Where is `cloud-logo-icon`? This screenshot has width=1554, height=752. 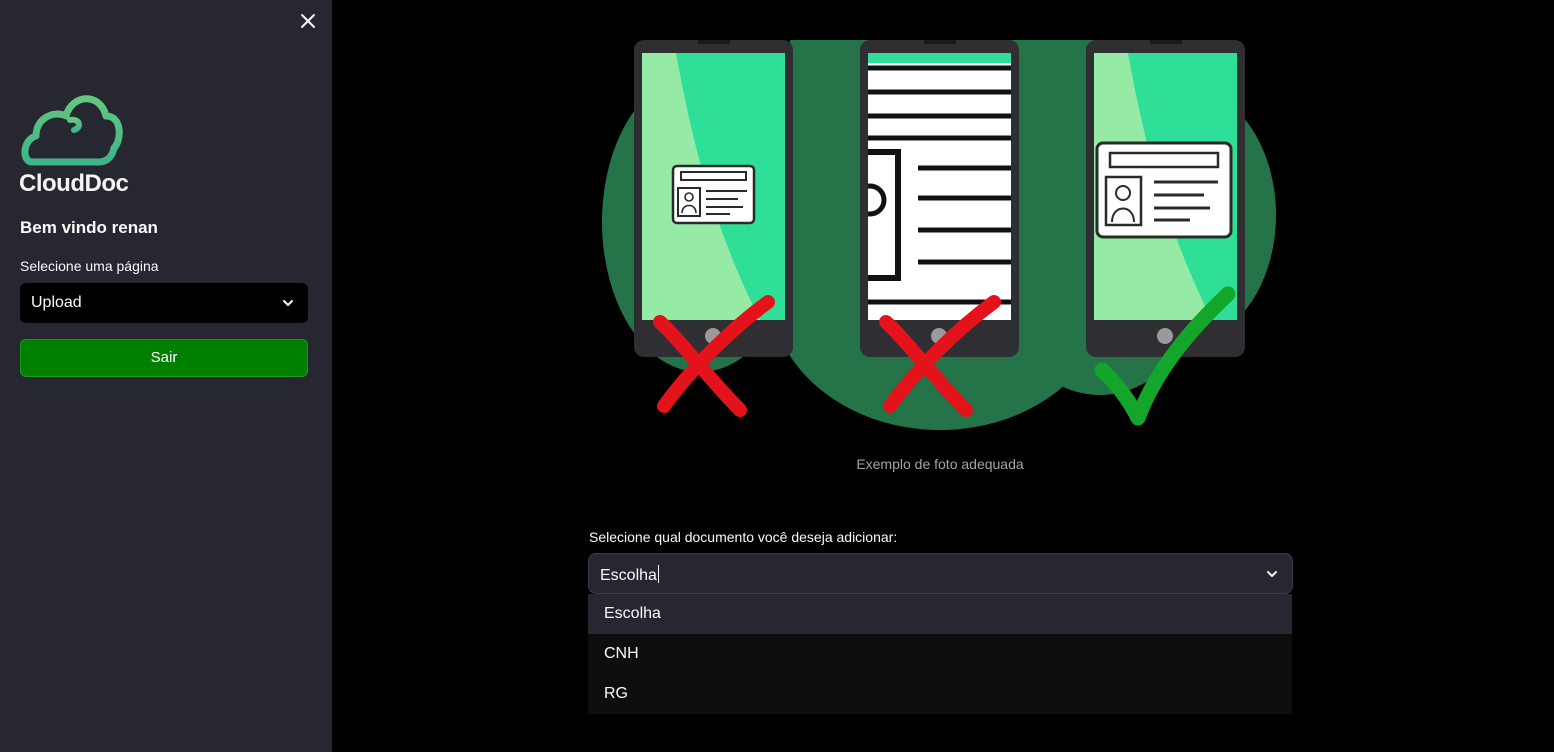 cloud-logo-icon is located at coordinates (72, 130).